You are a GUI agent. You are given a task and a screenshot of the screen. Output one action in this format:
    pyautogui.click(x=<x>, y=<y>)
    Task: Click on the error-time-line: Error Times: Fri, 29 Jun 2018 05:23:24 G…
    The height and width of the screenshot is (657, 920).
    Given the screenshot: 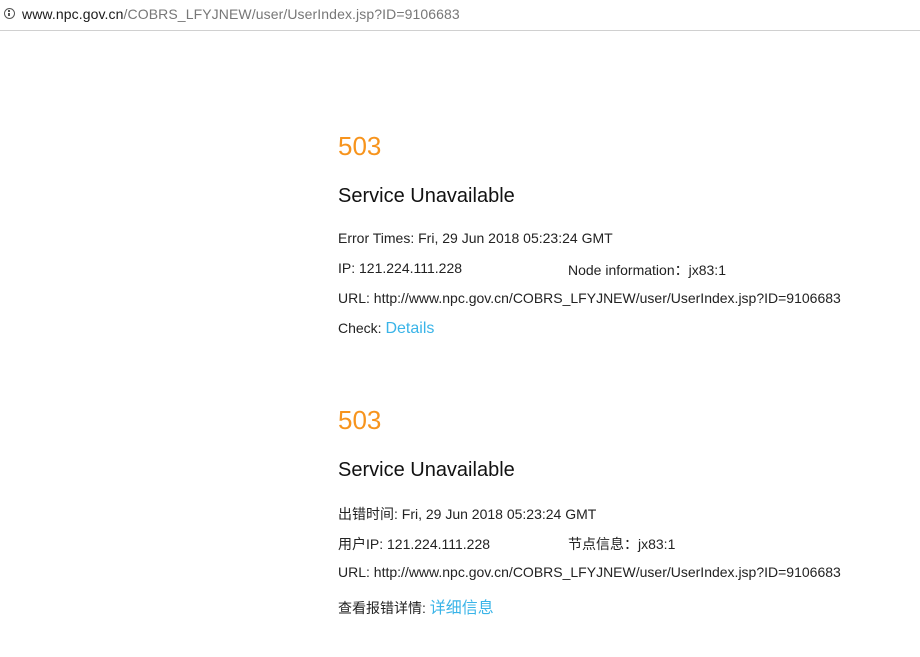 What is the action you would take?
    pyautogui.click(x=475, y=238)
    